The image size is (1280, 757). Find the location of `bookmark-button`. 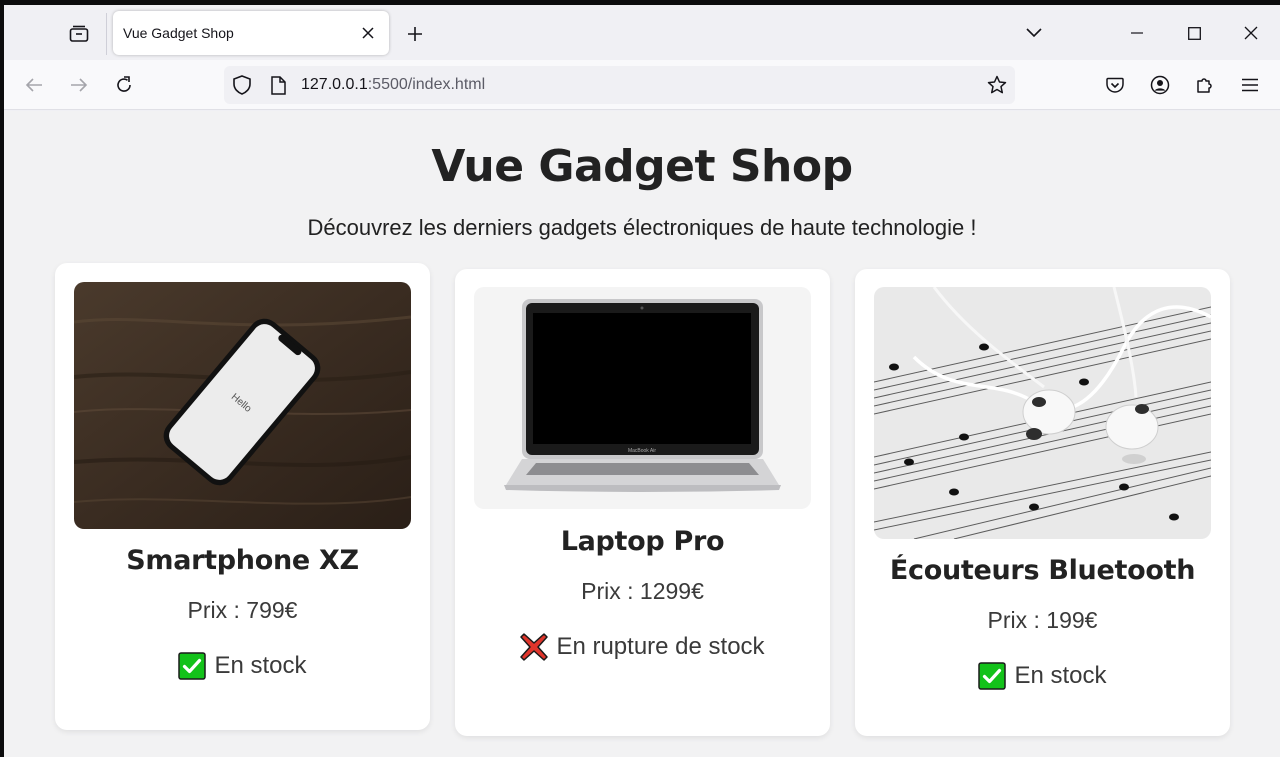

bookmark-button is located at coordinates (997, 85).